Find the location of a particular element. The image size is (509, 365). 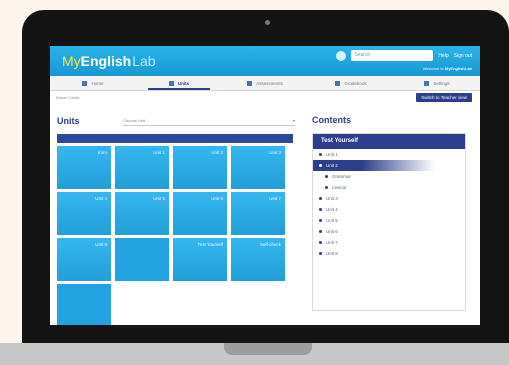

logo-english: English is located at coordinates (106, 61).